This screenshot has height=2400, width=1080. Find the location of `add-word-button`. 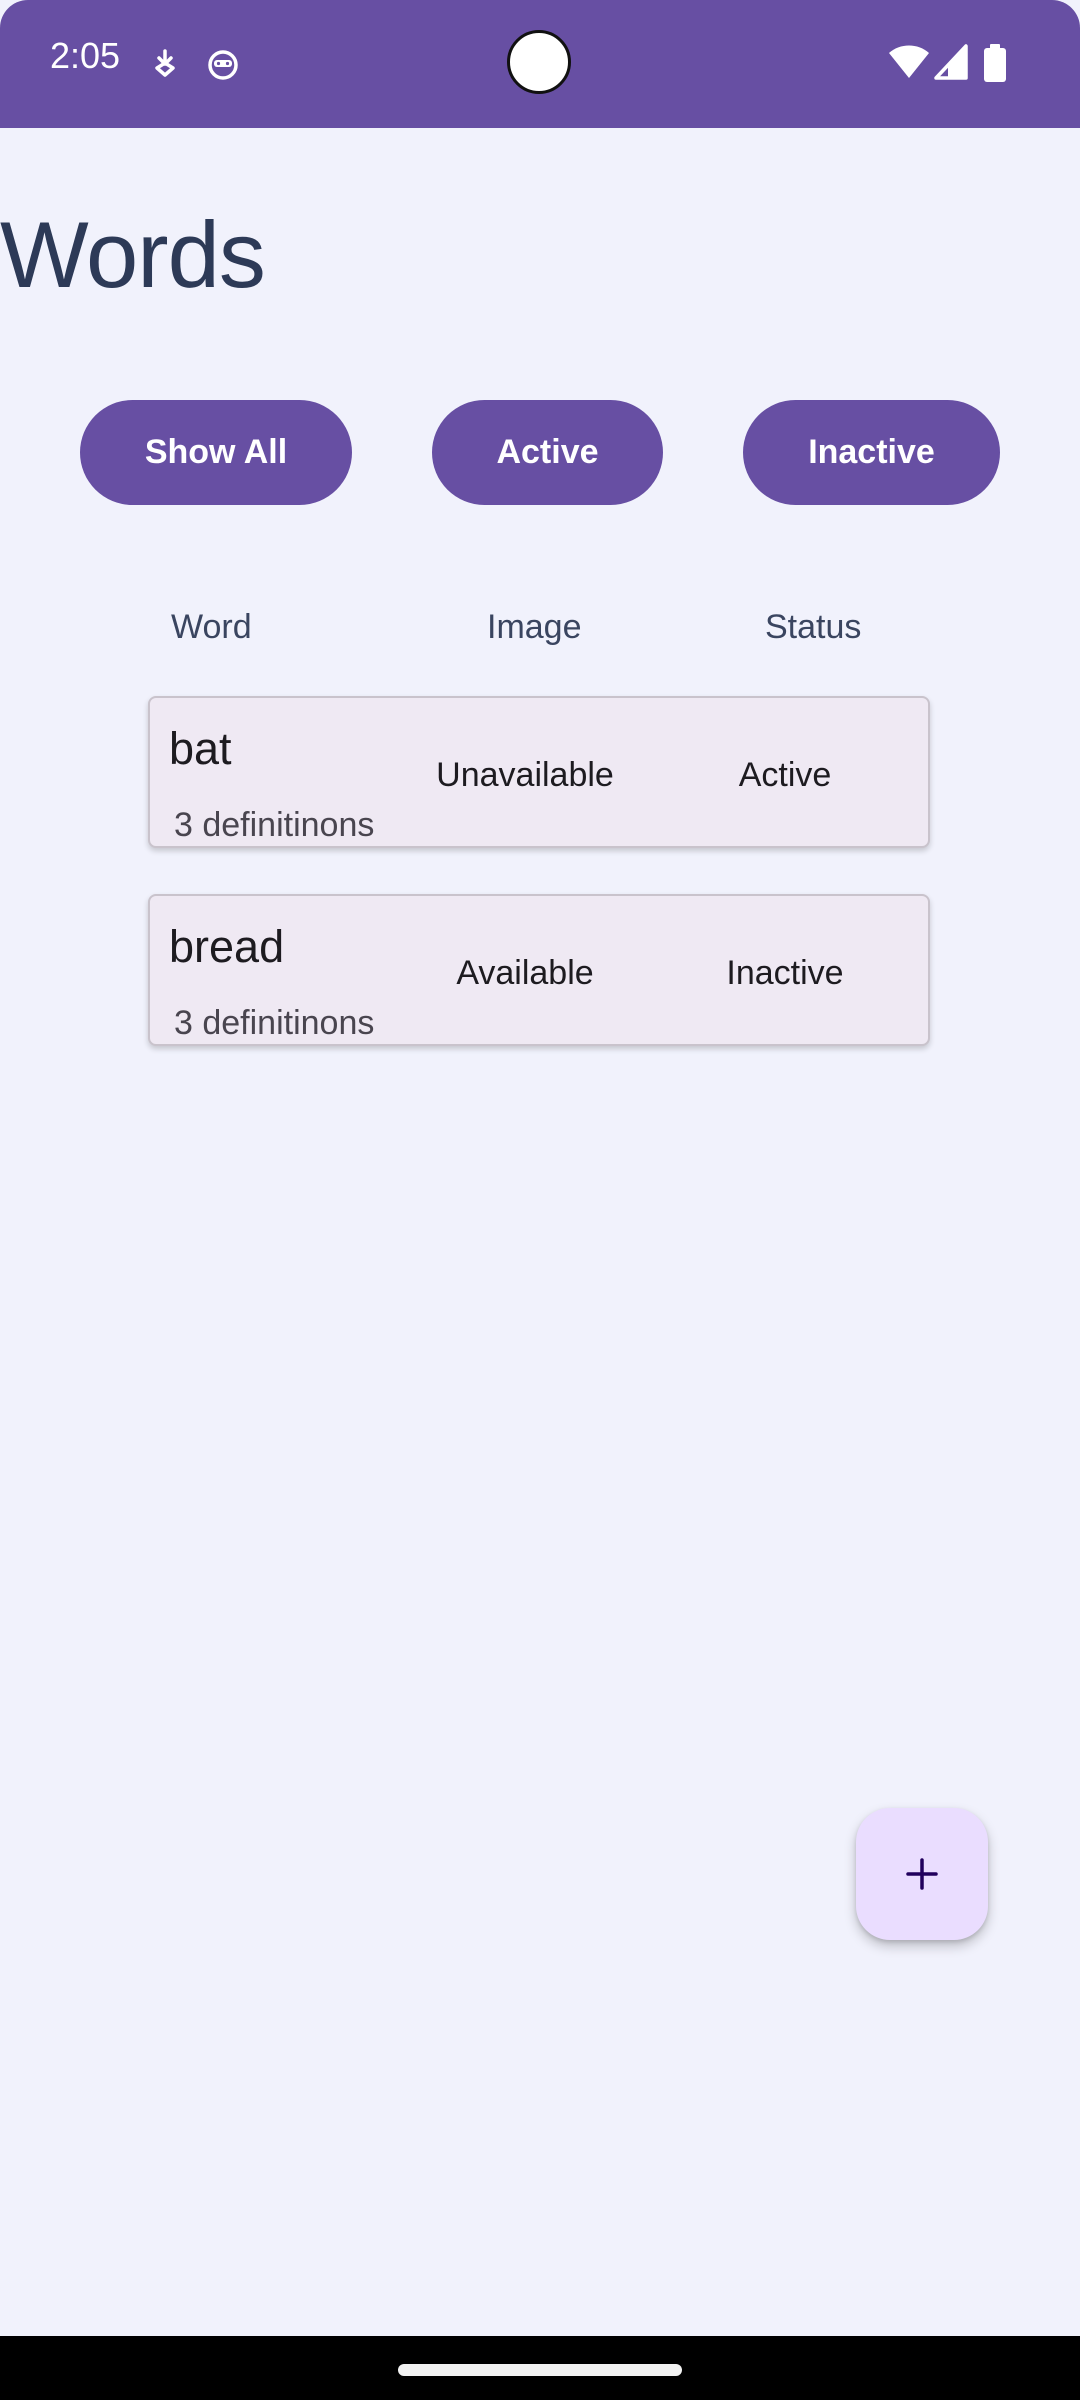

add-word-button is located at coordinates (922, 1874).